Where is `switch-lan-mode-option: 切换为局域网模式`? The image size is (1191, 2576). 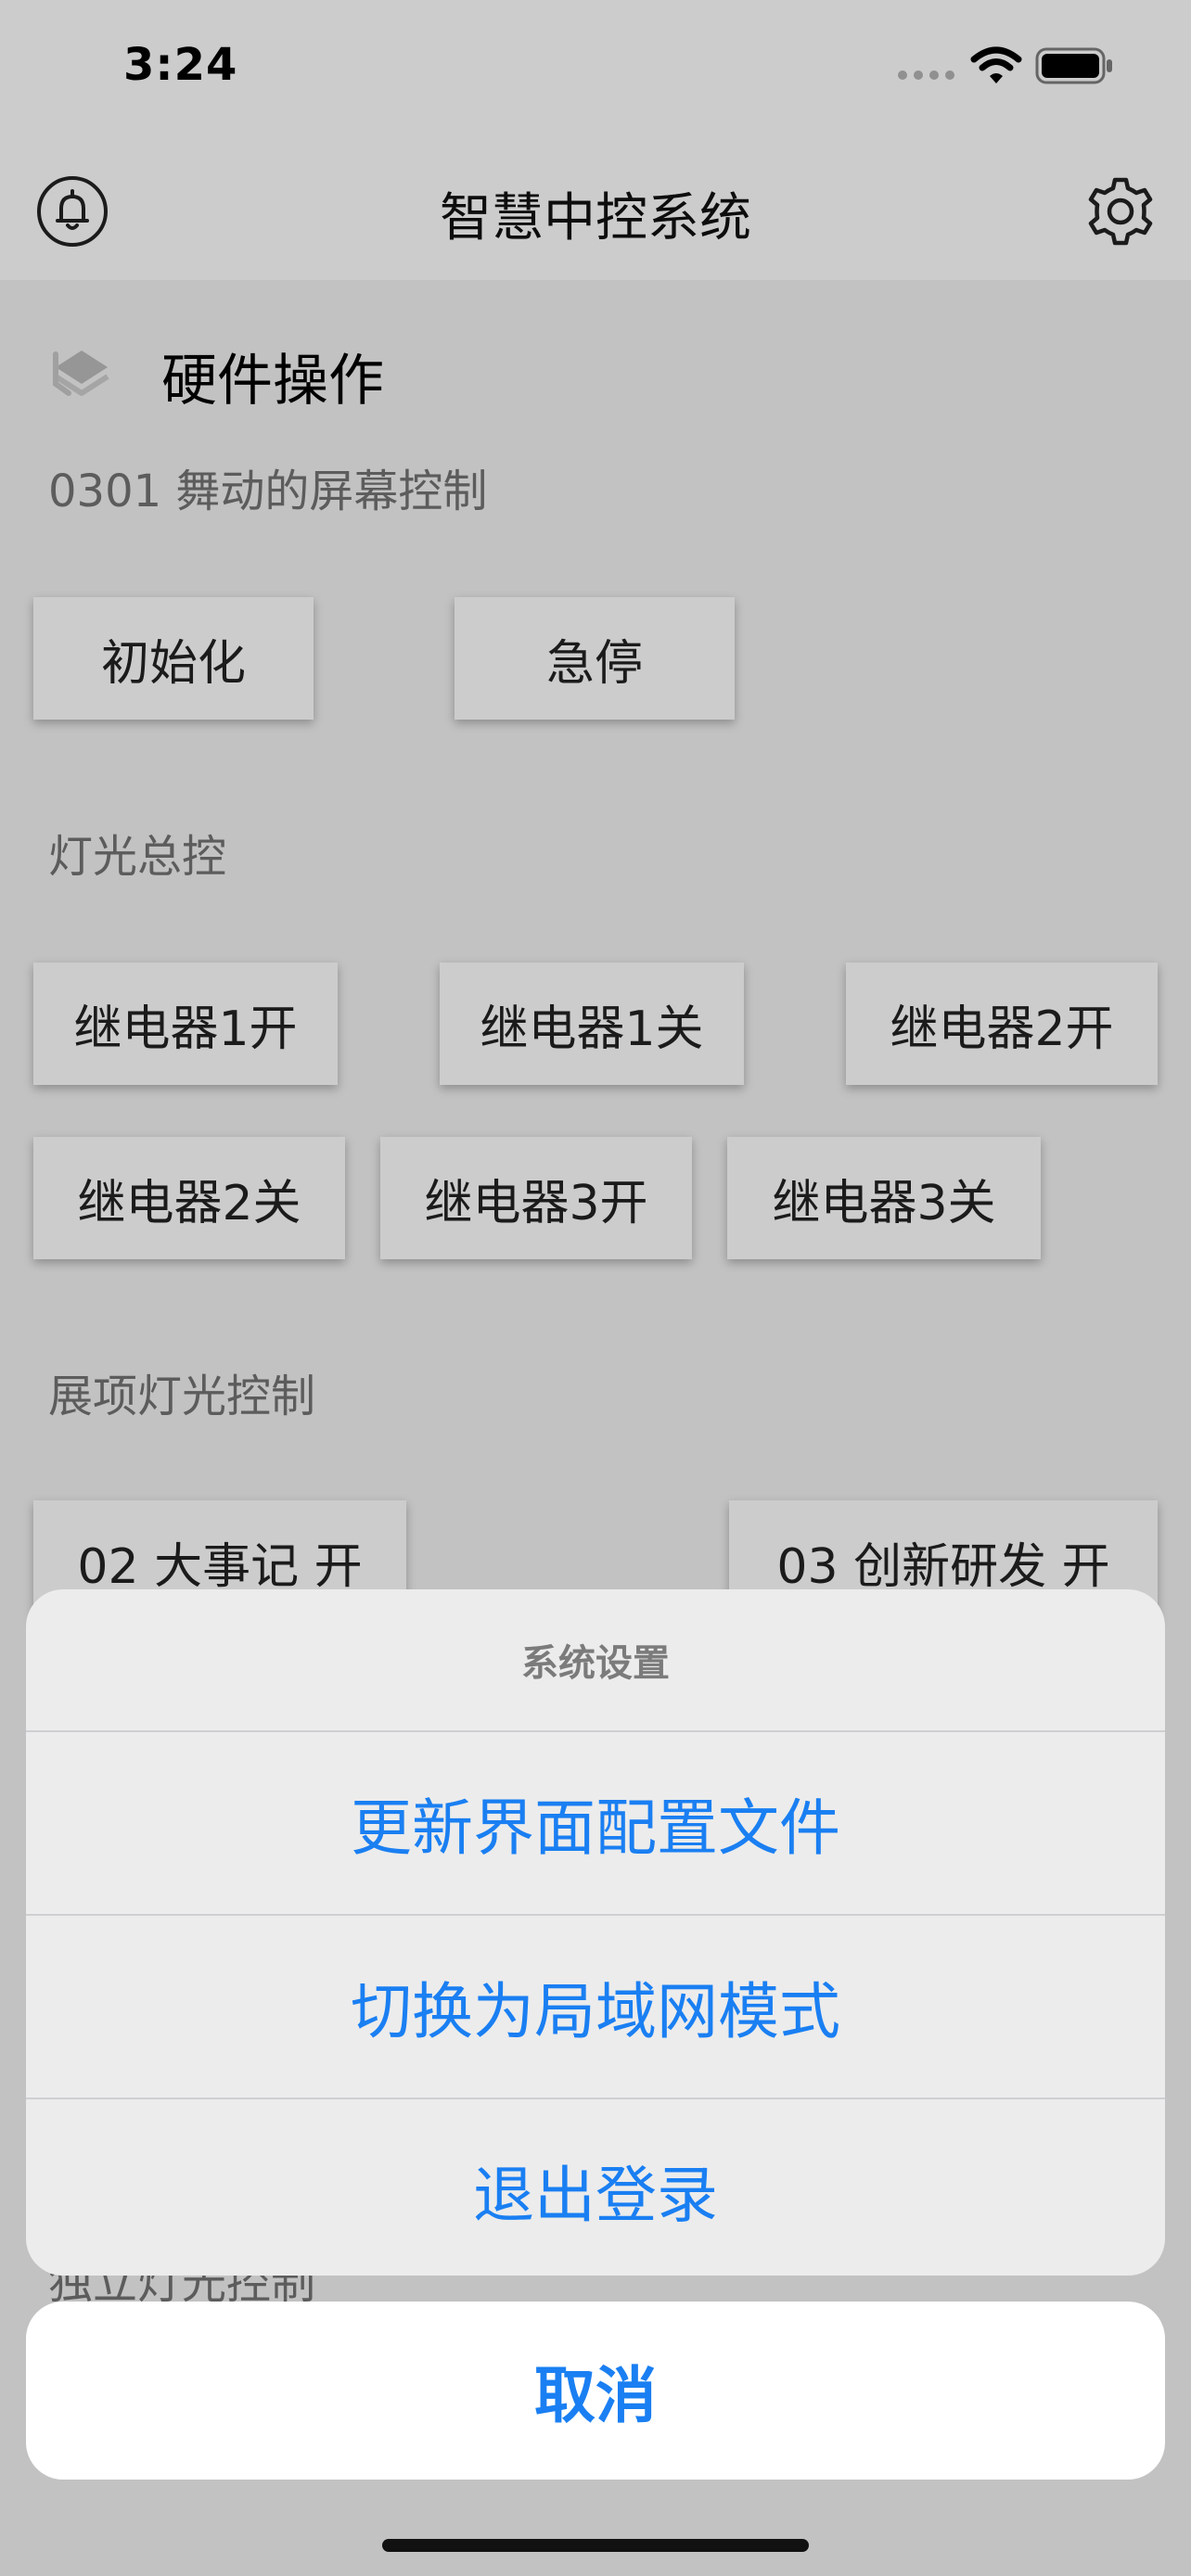 switch-lan-mode-option: 切换为局域网模式 is located at coordinates (595, 2006).